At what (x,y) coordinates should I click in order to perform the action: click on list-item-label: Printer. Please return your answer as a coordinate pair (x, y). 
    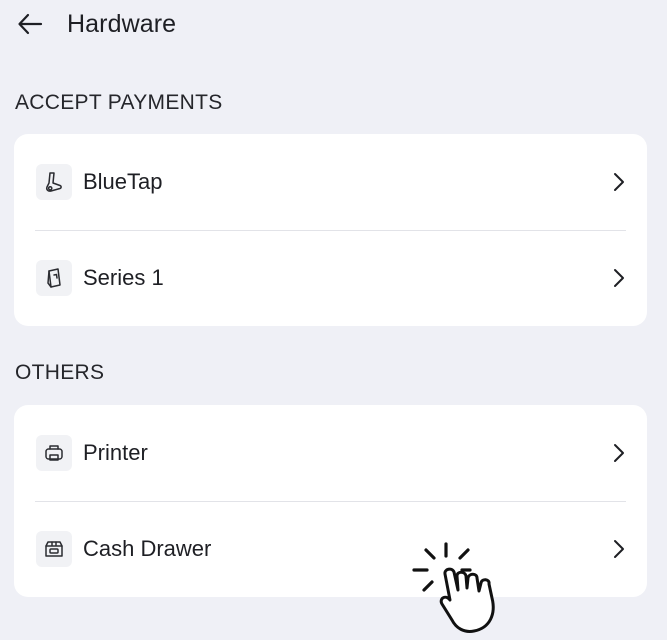
    Looking at the image, I should click on (115, 452).